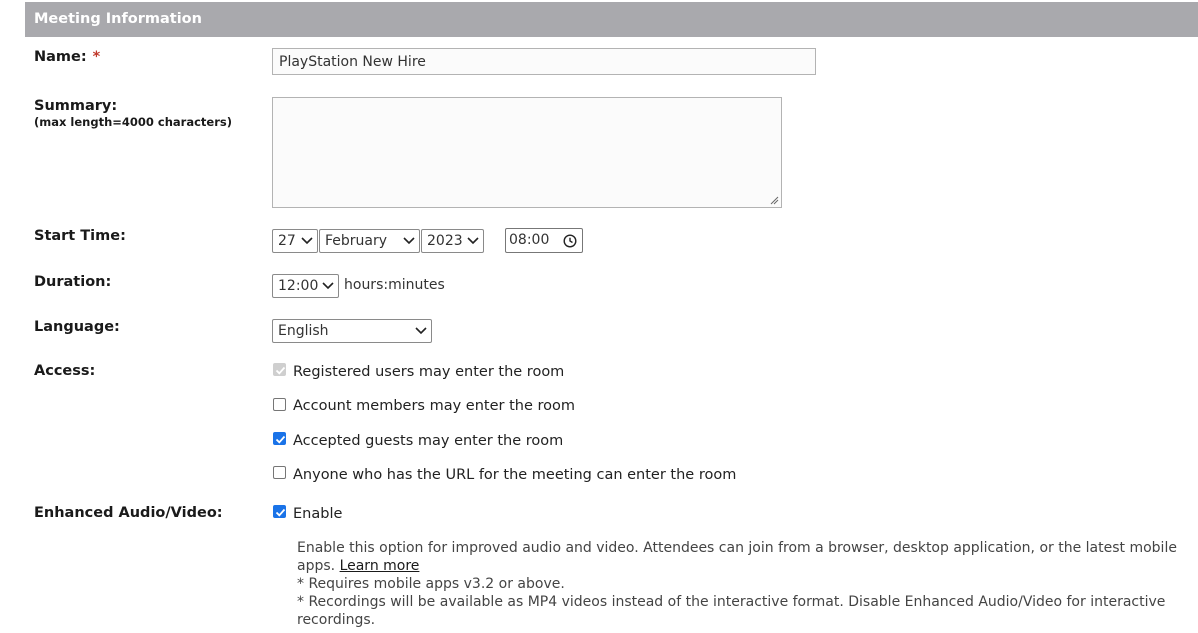 The height and width of the screenshot is (633, 1198). I want to click on name-input: PlayStation New Hire, so click(544, 61).